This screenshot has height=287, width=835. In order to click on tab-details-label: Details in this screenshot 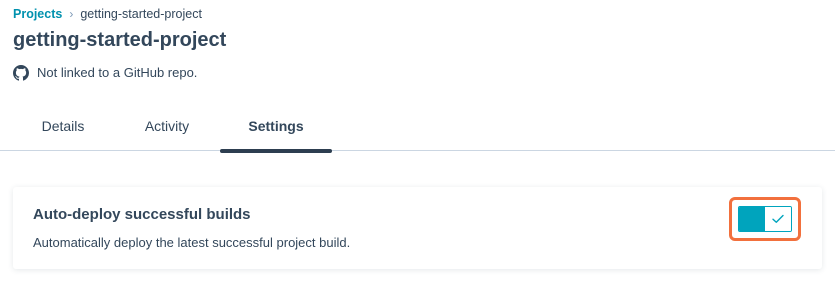, I will do `click(63, 125)`.